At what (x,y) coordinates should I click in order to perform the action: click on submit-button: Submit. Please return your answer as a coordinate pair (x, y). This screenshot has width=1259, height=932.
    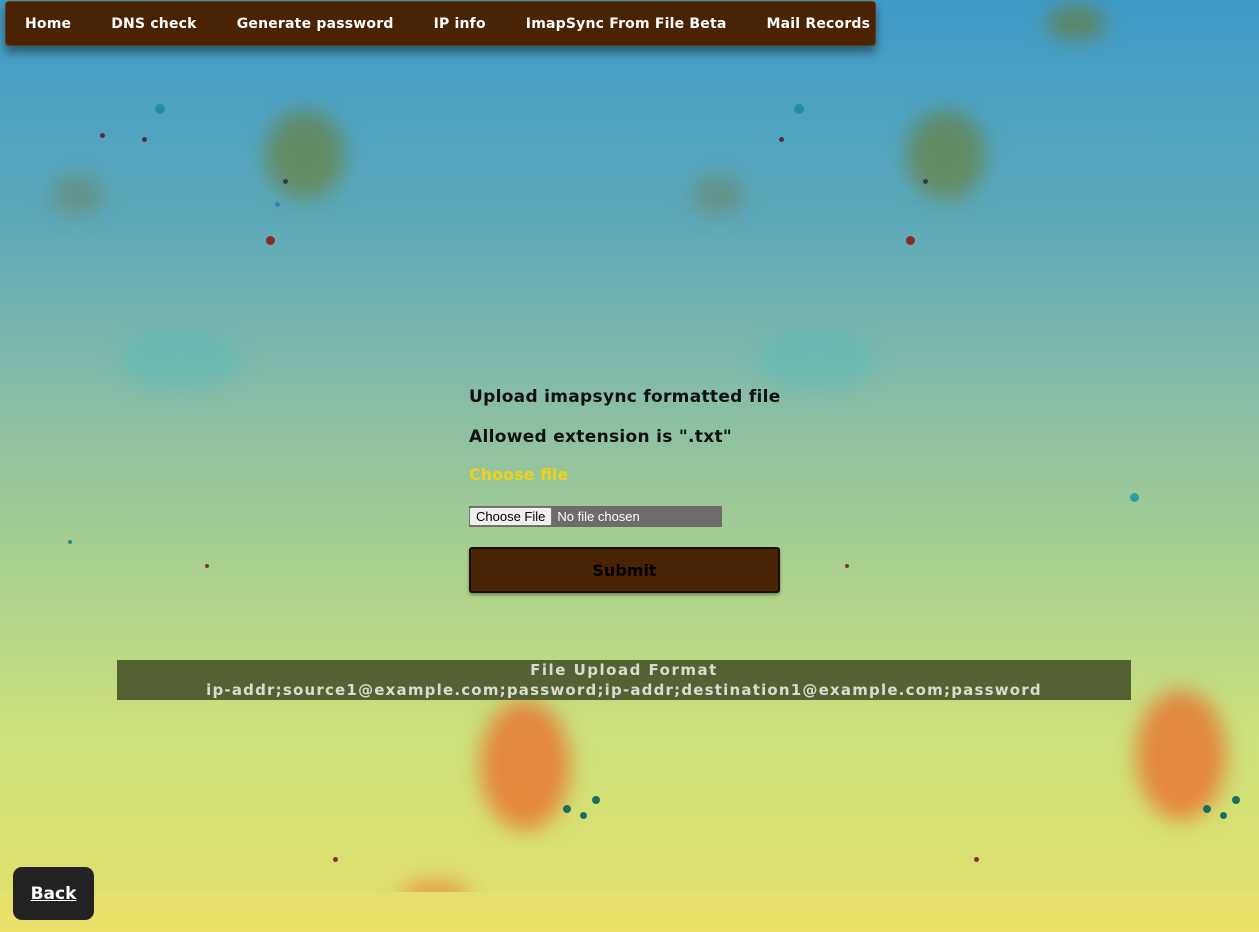
    Looking at the image, I should click on (624, 570).